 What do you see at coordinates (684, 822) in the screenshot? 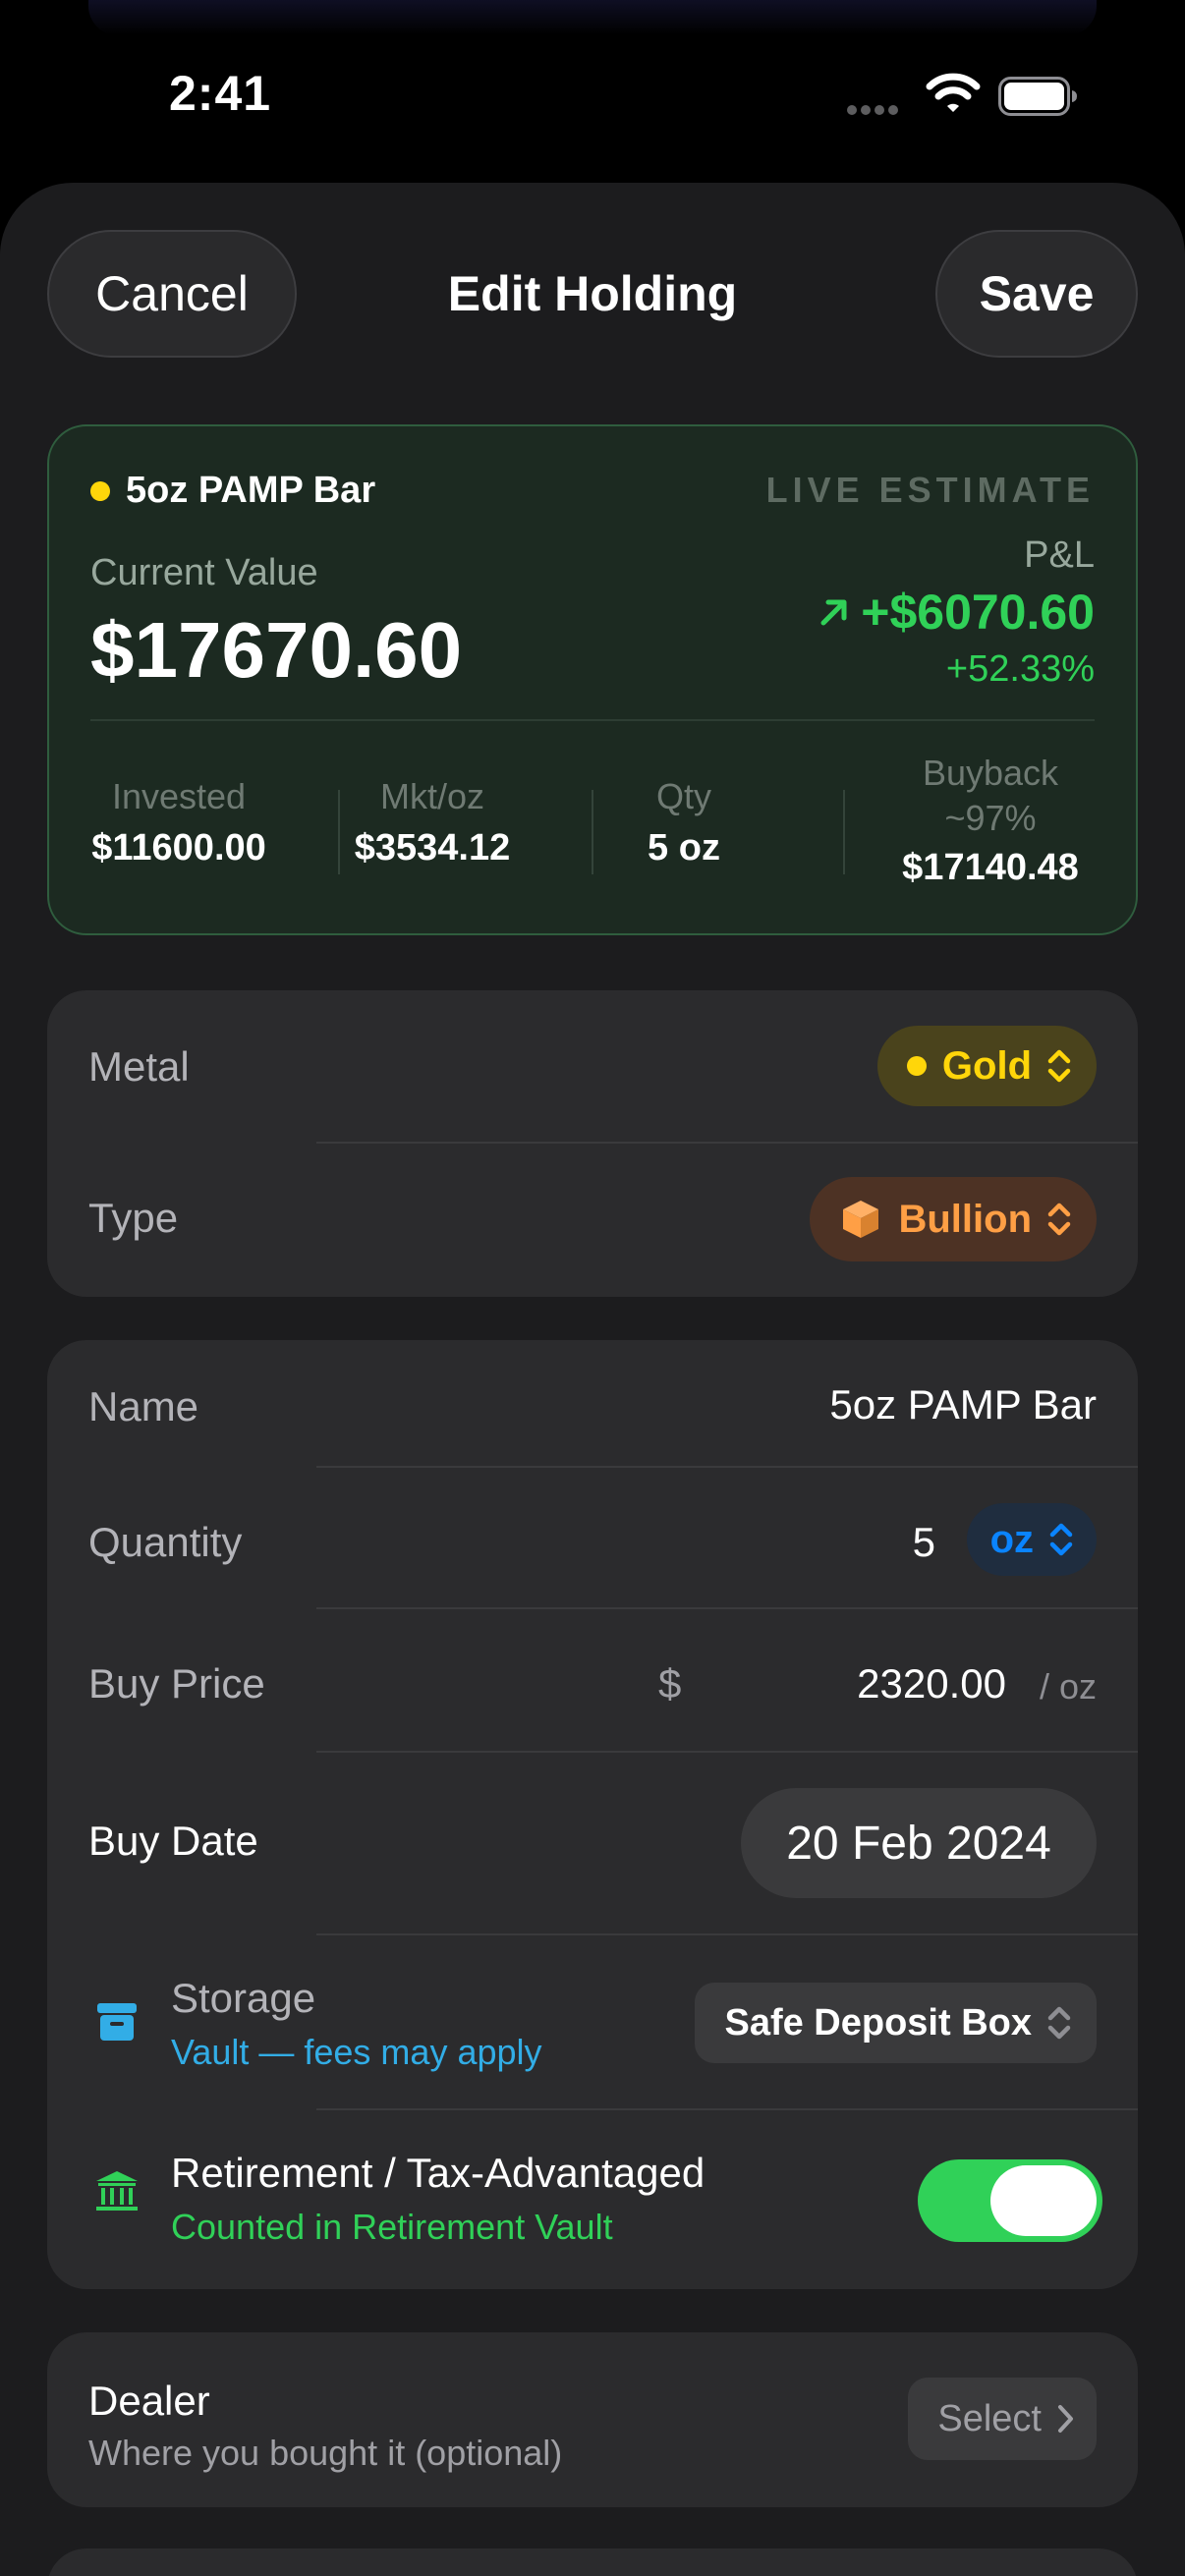
I see `stat-quantity: Qty 5 oz` at bounding box center [684, 822].